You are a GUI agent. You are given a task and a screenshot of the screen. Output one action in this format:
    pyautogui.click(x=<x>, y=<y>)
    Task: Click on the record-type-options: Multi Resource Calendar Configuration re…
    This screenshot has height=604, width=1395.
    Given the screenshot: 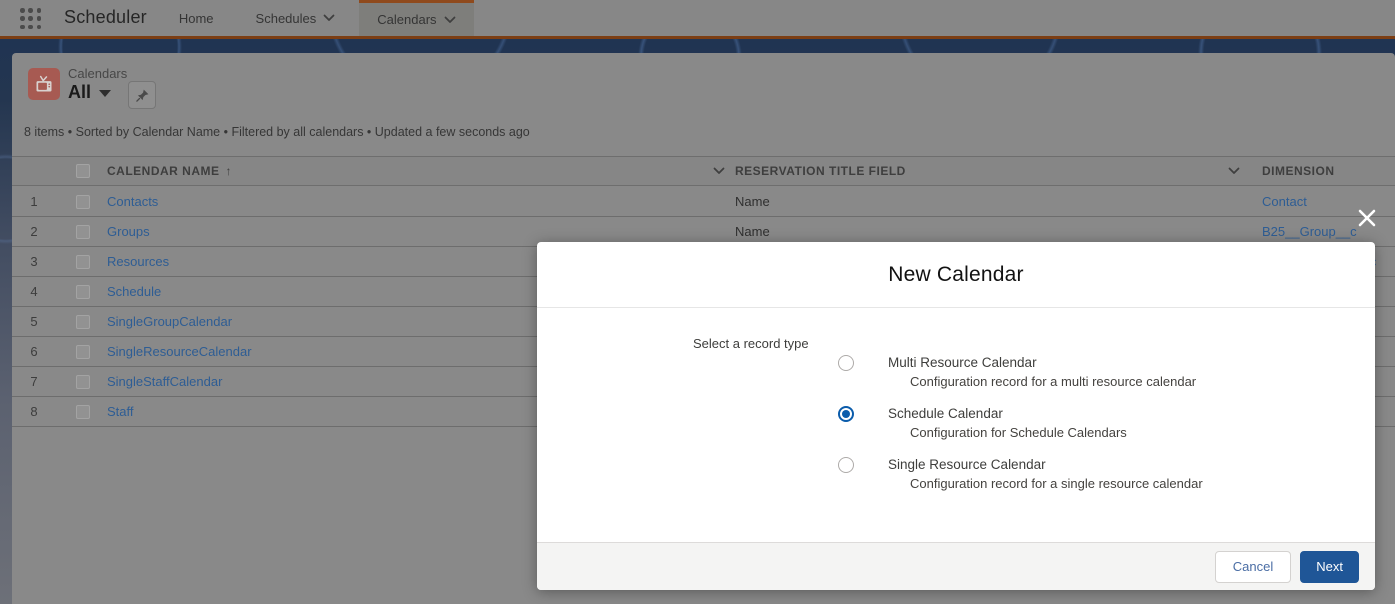 What is the action you would take?
    pyautogui.click(x=1020, y=429)
    